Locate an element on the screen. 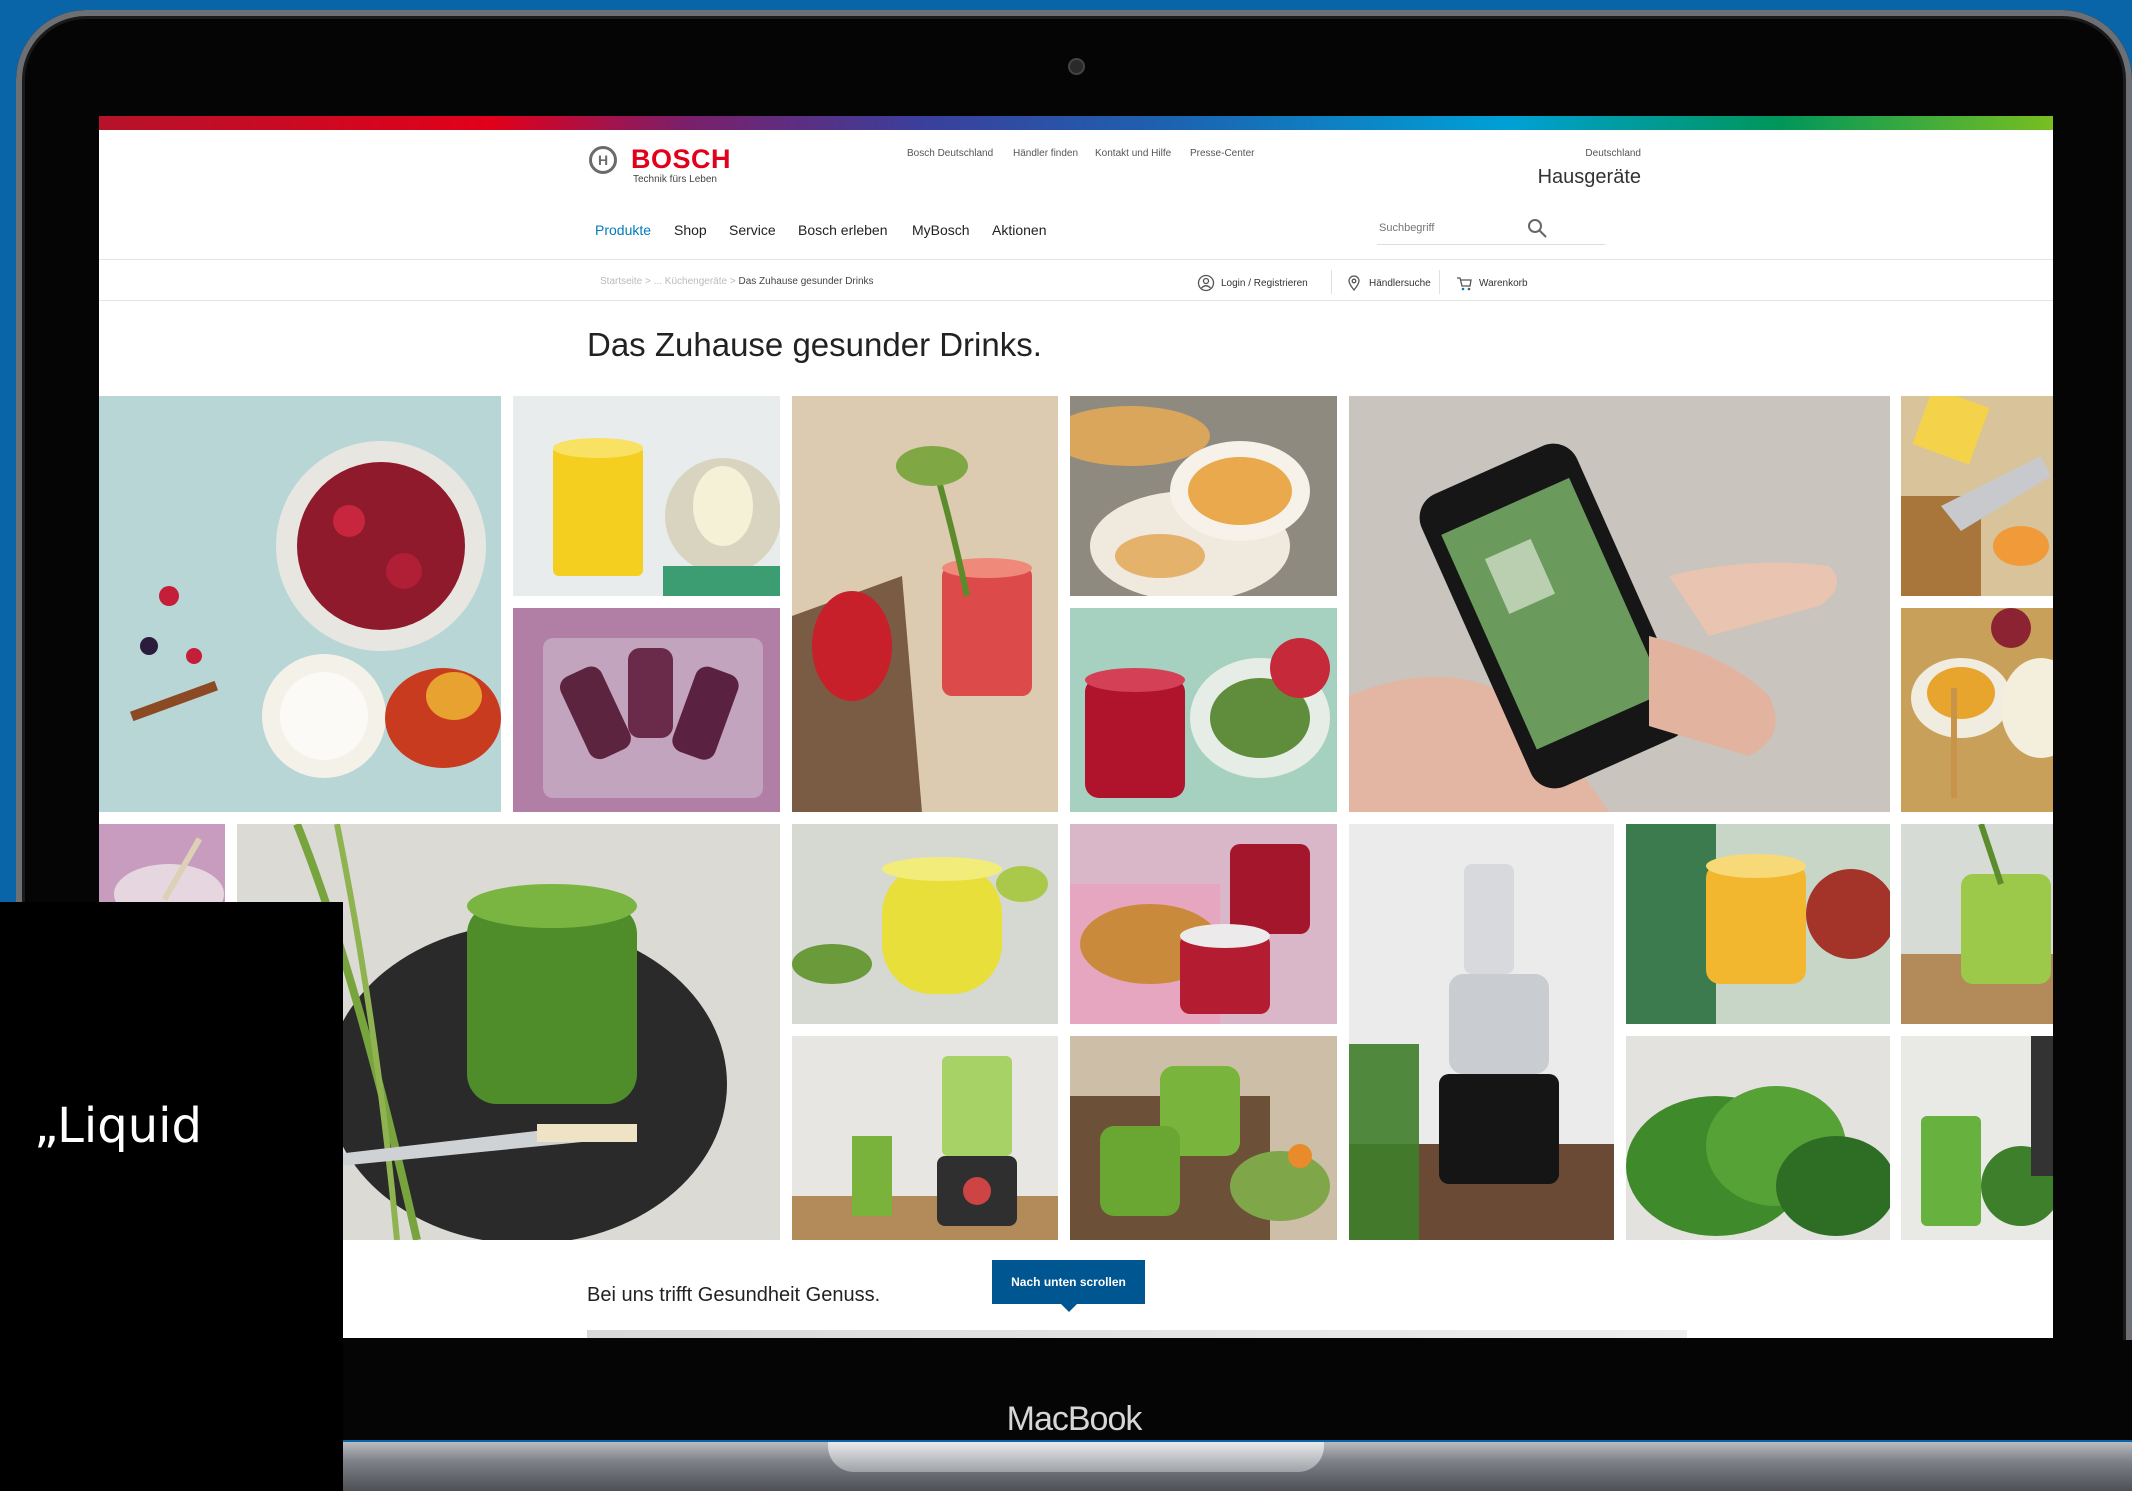  green-juice-corner-photo is located at coordinates (1977, 924).